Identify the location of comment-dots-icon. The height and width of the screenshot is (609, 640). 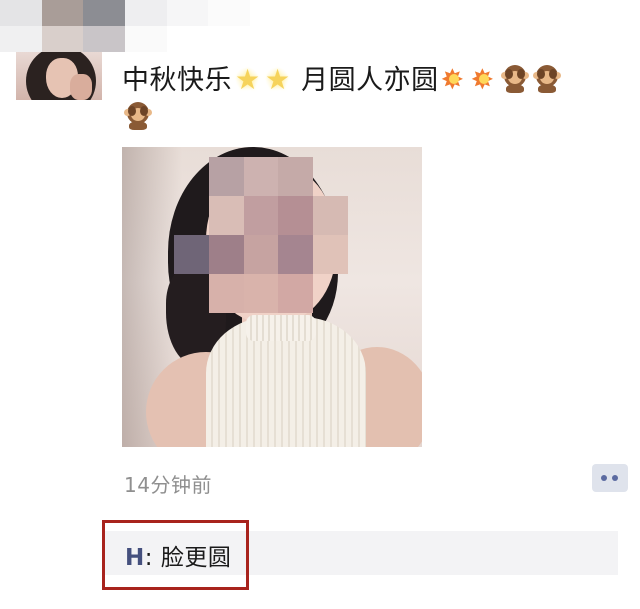
(610, 478).